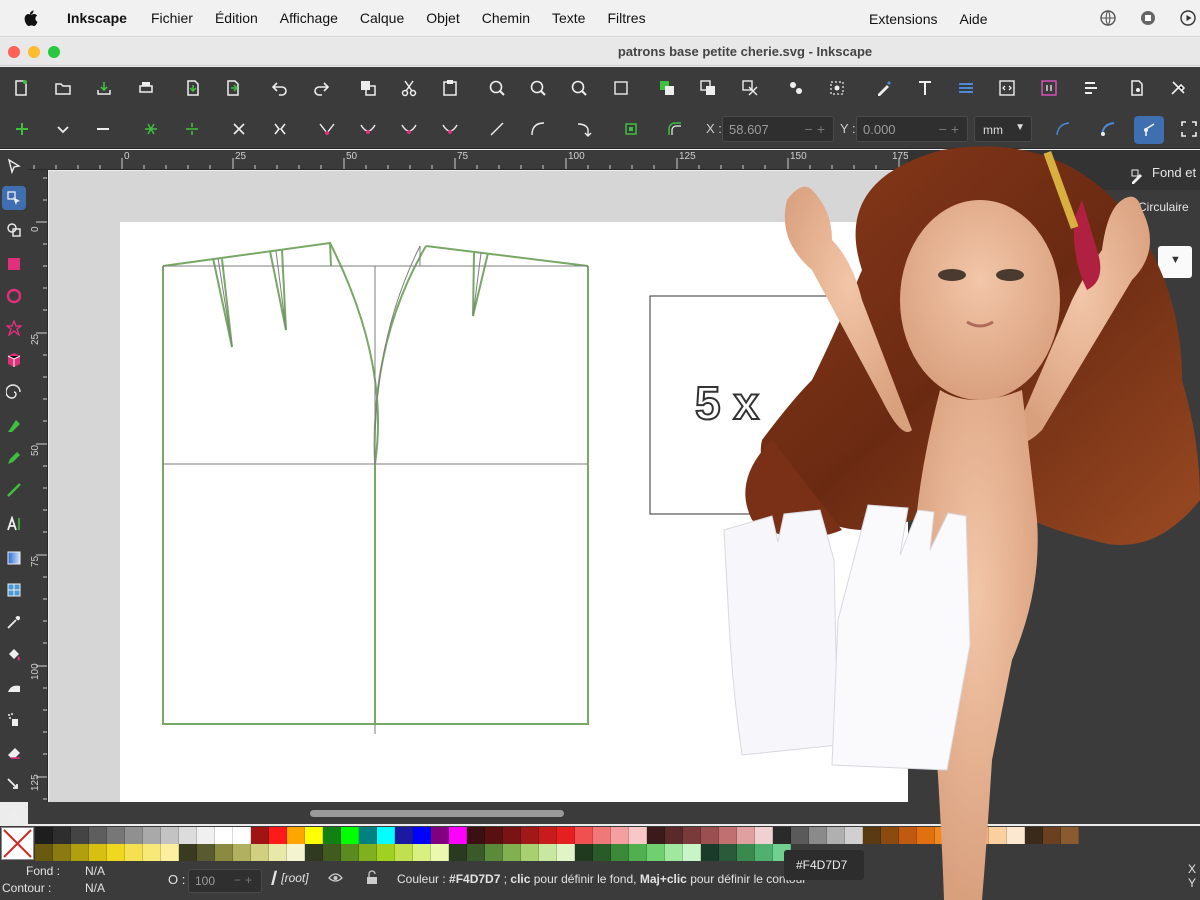 The height and width of the screenshot is (900, 1200). Describe the element at coordinates (63, 129) in the screenshot. I see `insert-node-dropdown-icon` at that location.